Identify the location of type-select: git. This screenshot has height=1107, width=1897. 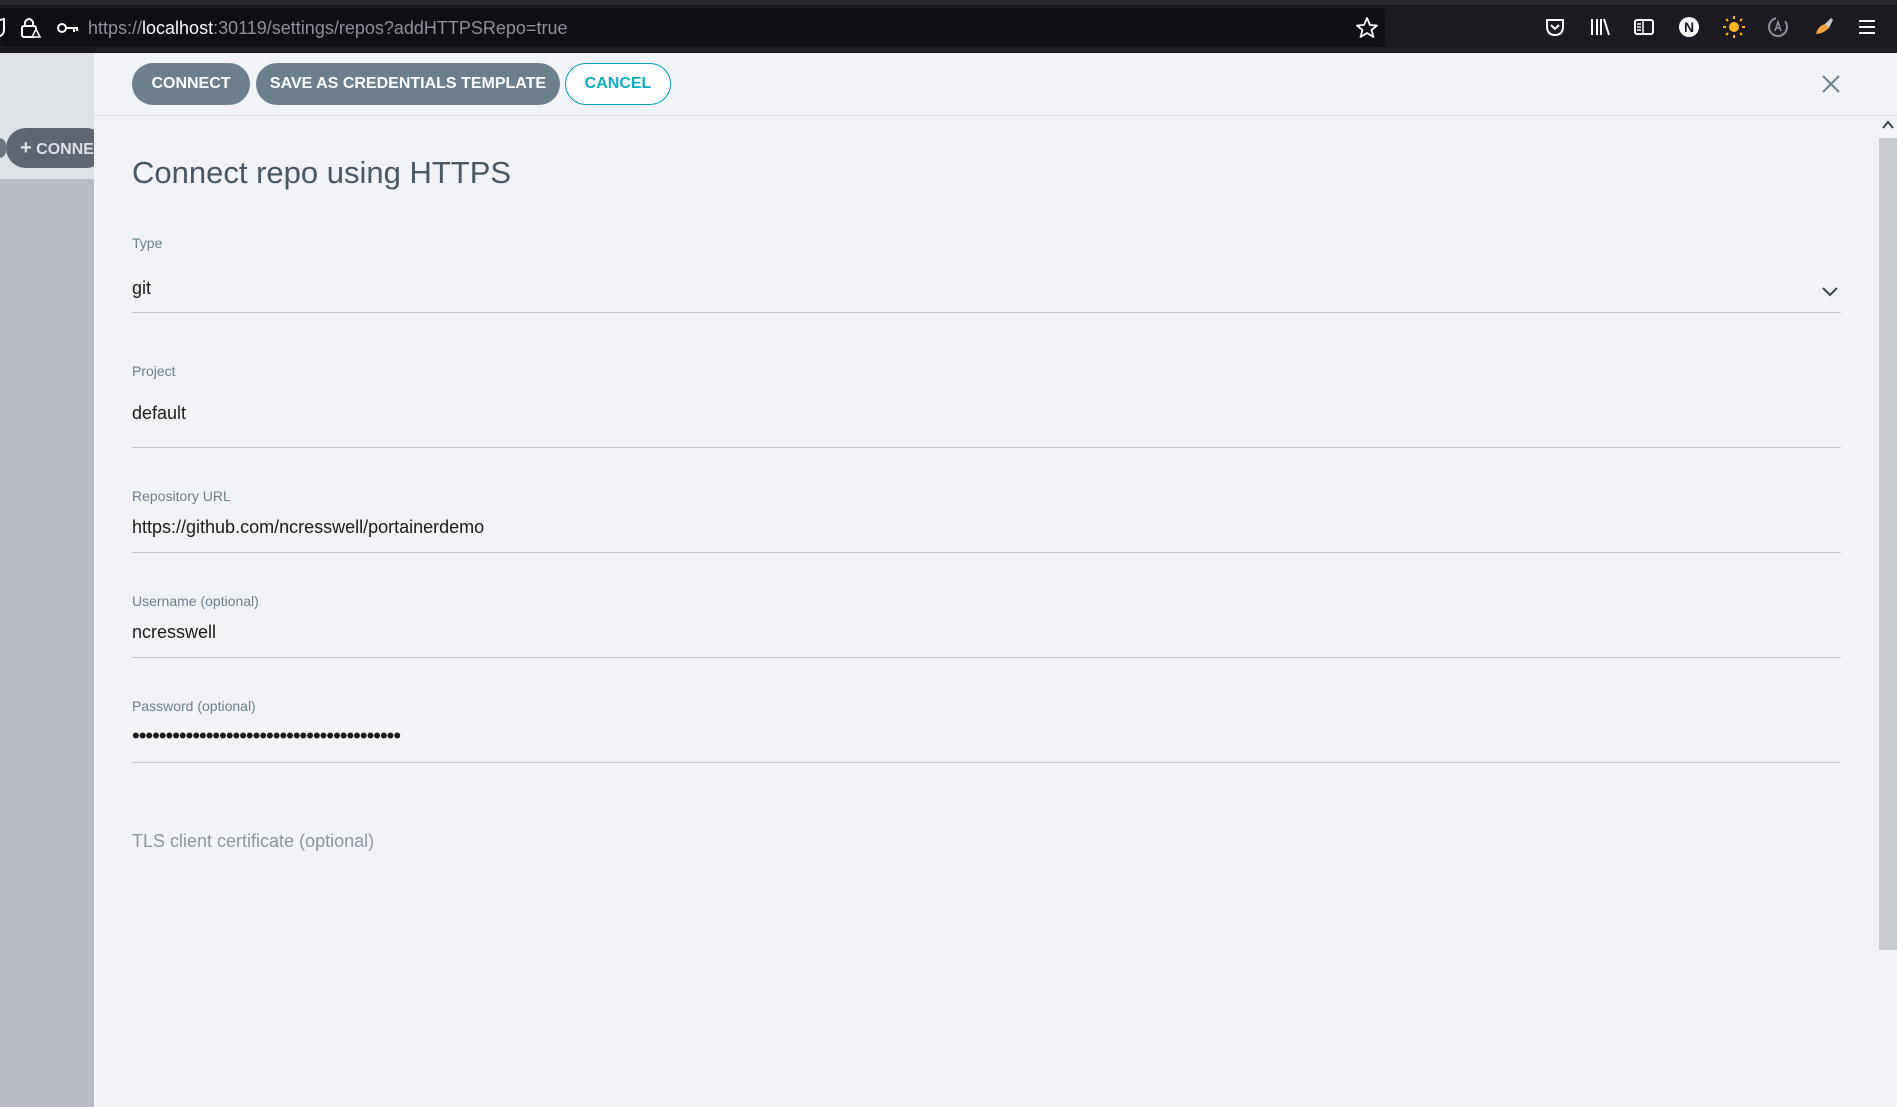
(141, 288).